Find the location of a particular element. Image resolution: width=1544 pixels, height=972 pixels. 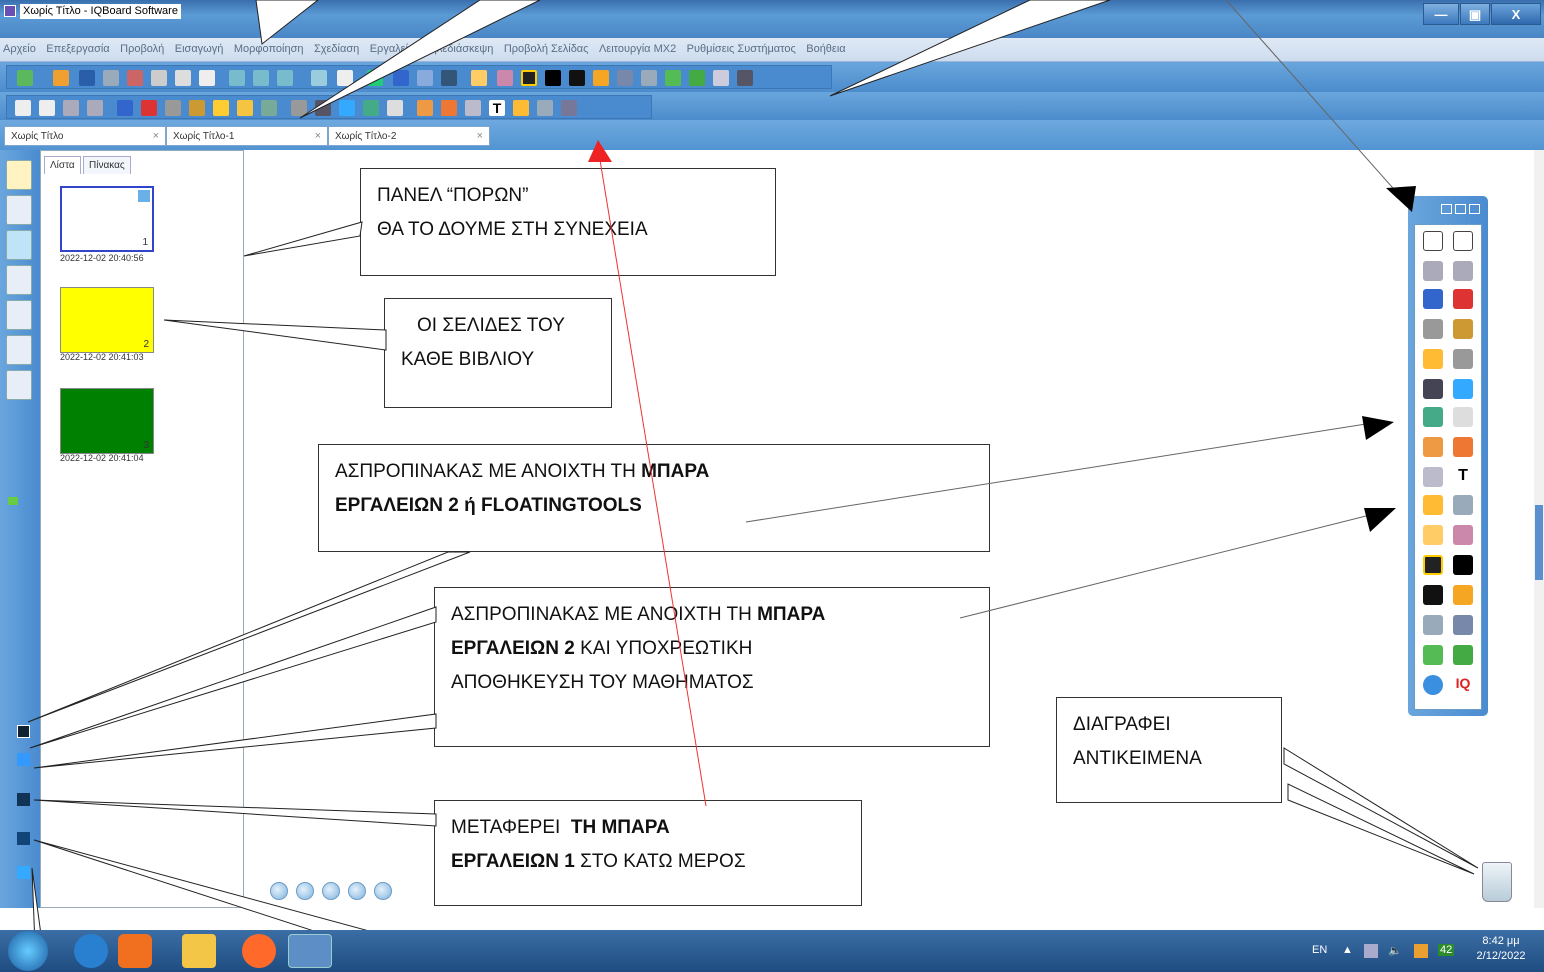

menu-edit: Επεξεργασία is located at coordinates (77, 46).